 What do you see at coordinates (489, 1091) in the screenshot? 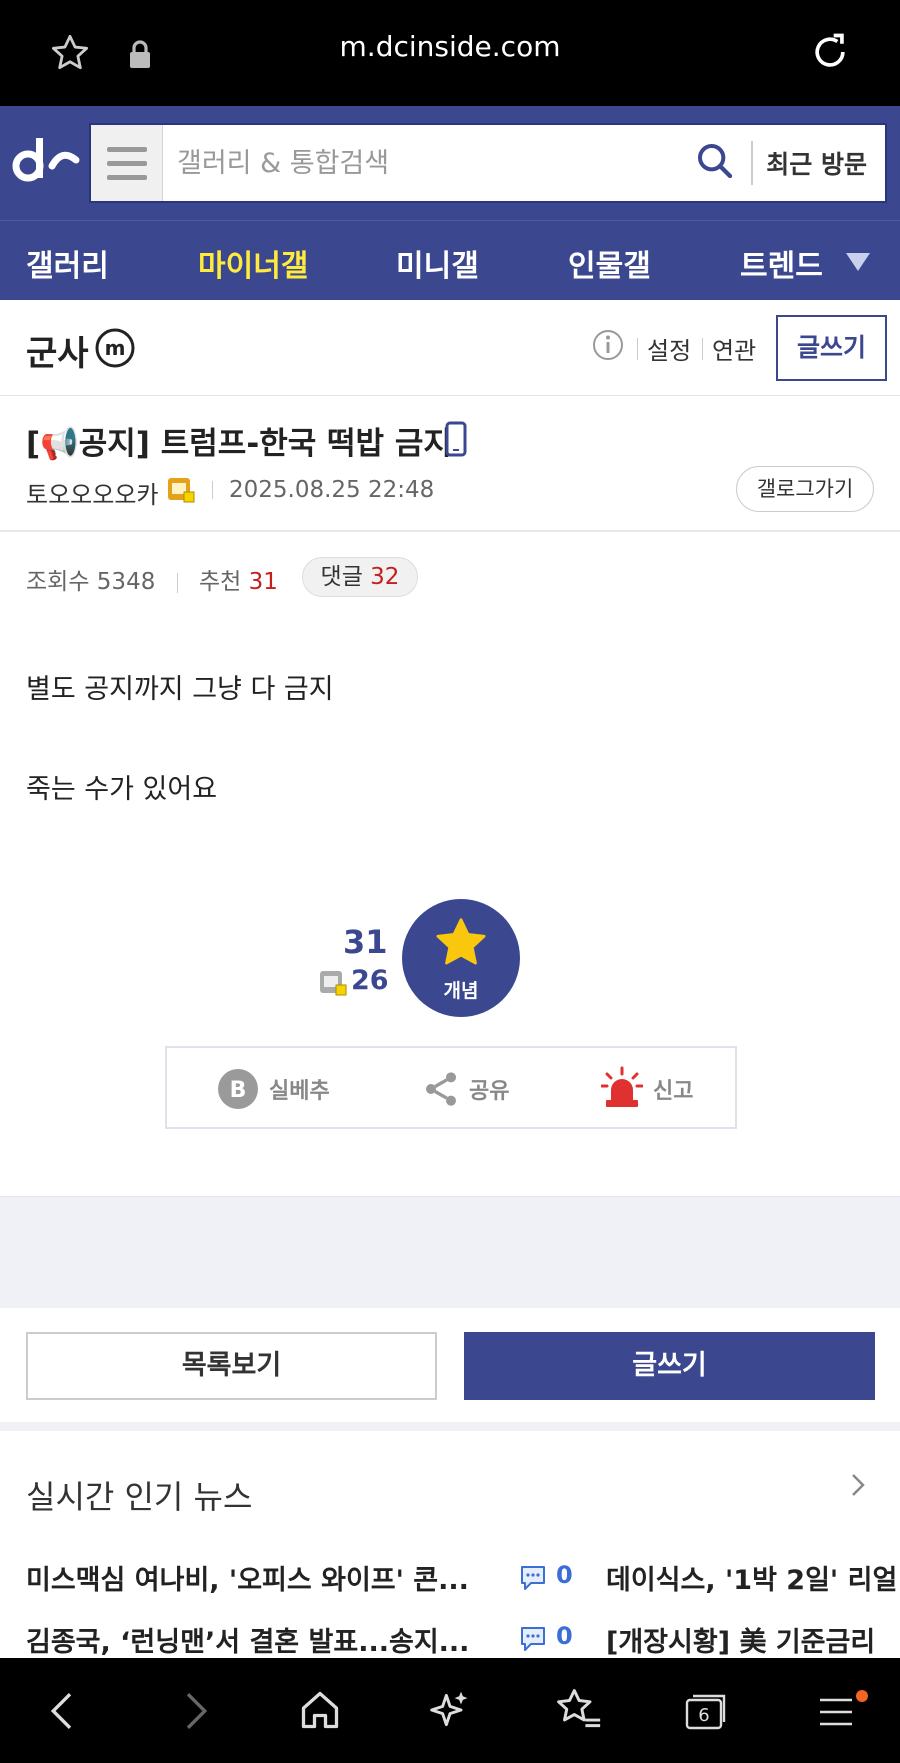
I see `share-label: 공유` at bounding box center [489, 1091].